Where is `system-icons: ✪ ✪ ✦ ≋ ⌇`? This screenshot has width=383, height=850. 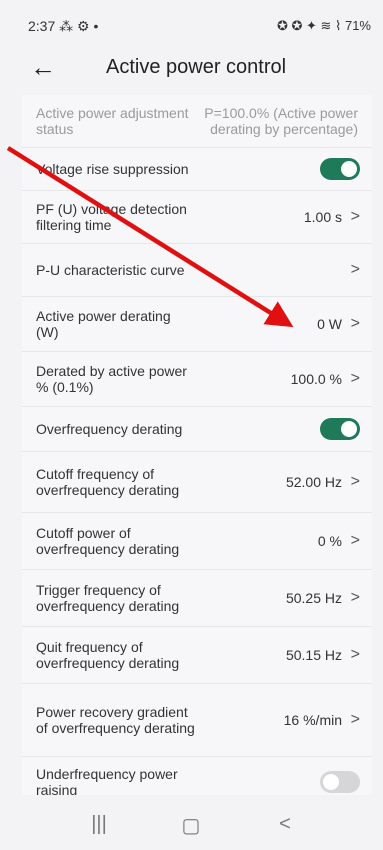 system-icons: ✪ ✪ ✦ ≋ ⌇ is located at coordinates (309, 25).